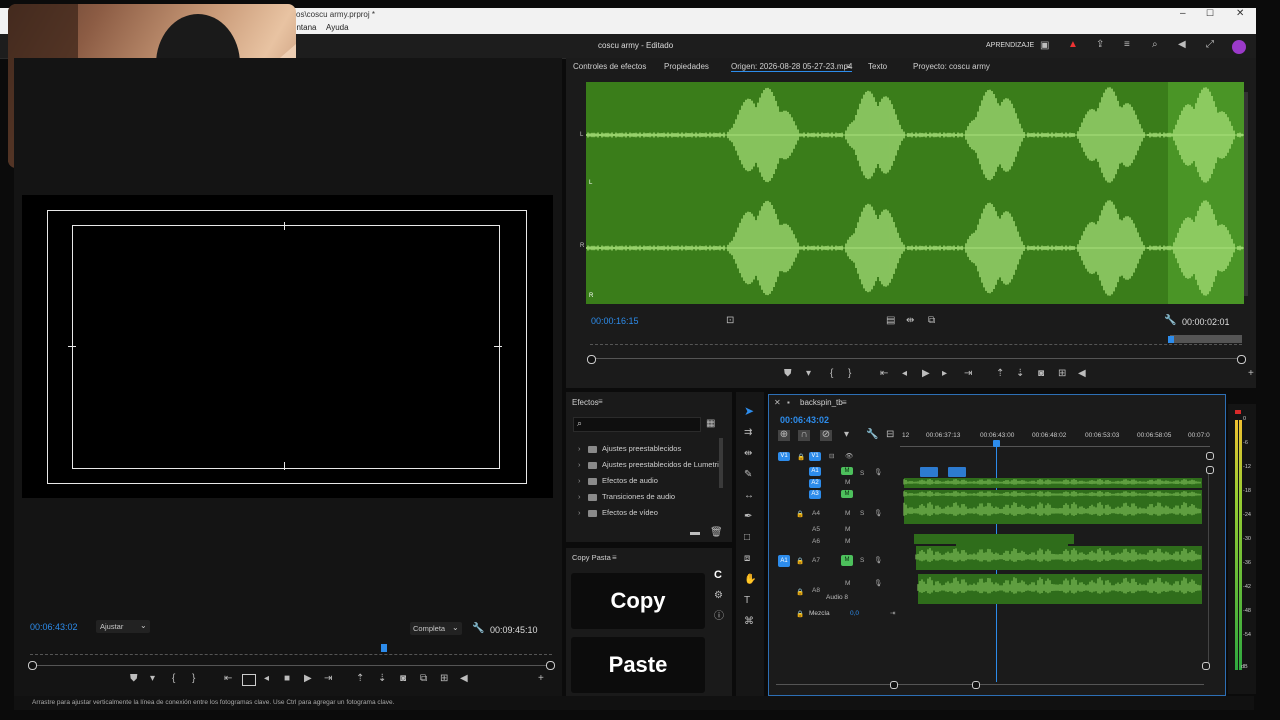  What do you see at coordinates (718, 596) in the screenshot?
I see `gear-icon: ⚙` at bounding box center [718, 596].